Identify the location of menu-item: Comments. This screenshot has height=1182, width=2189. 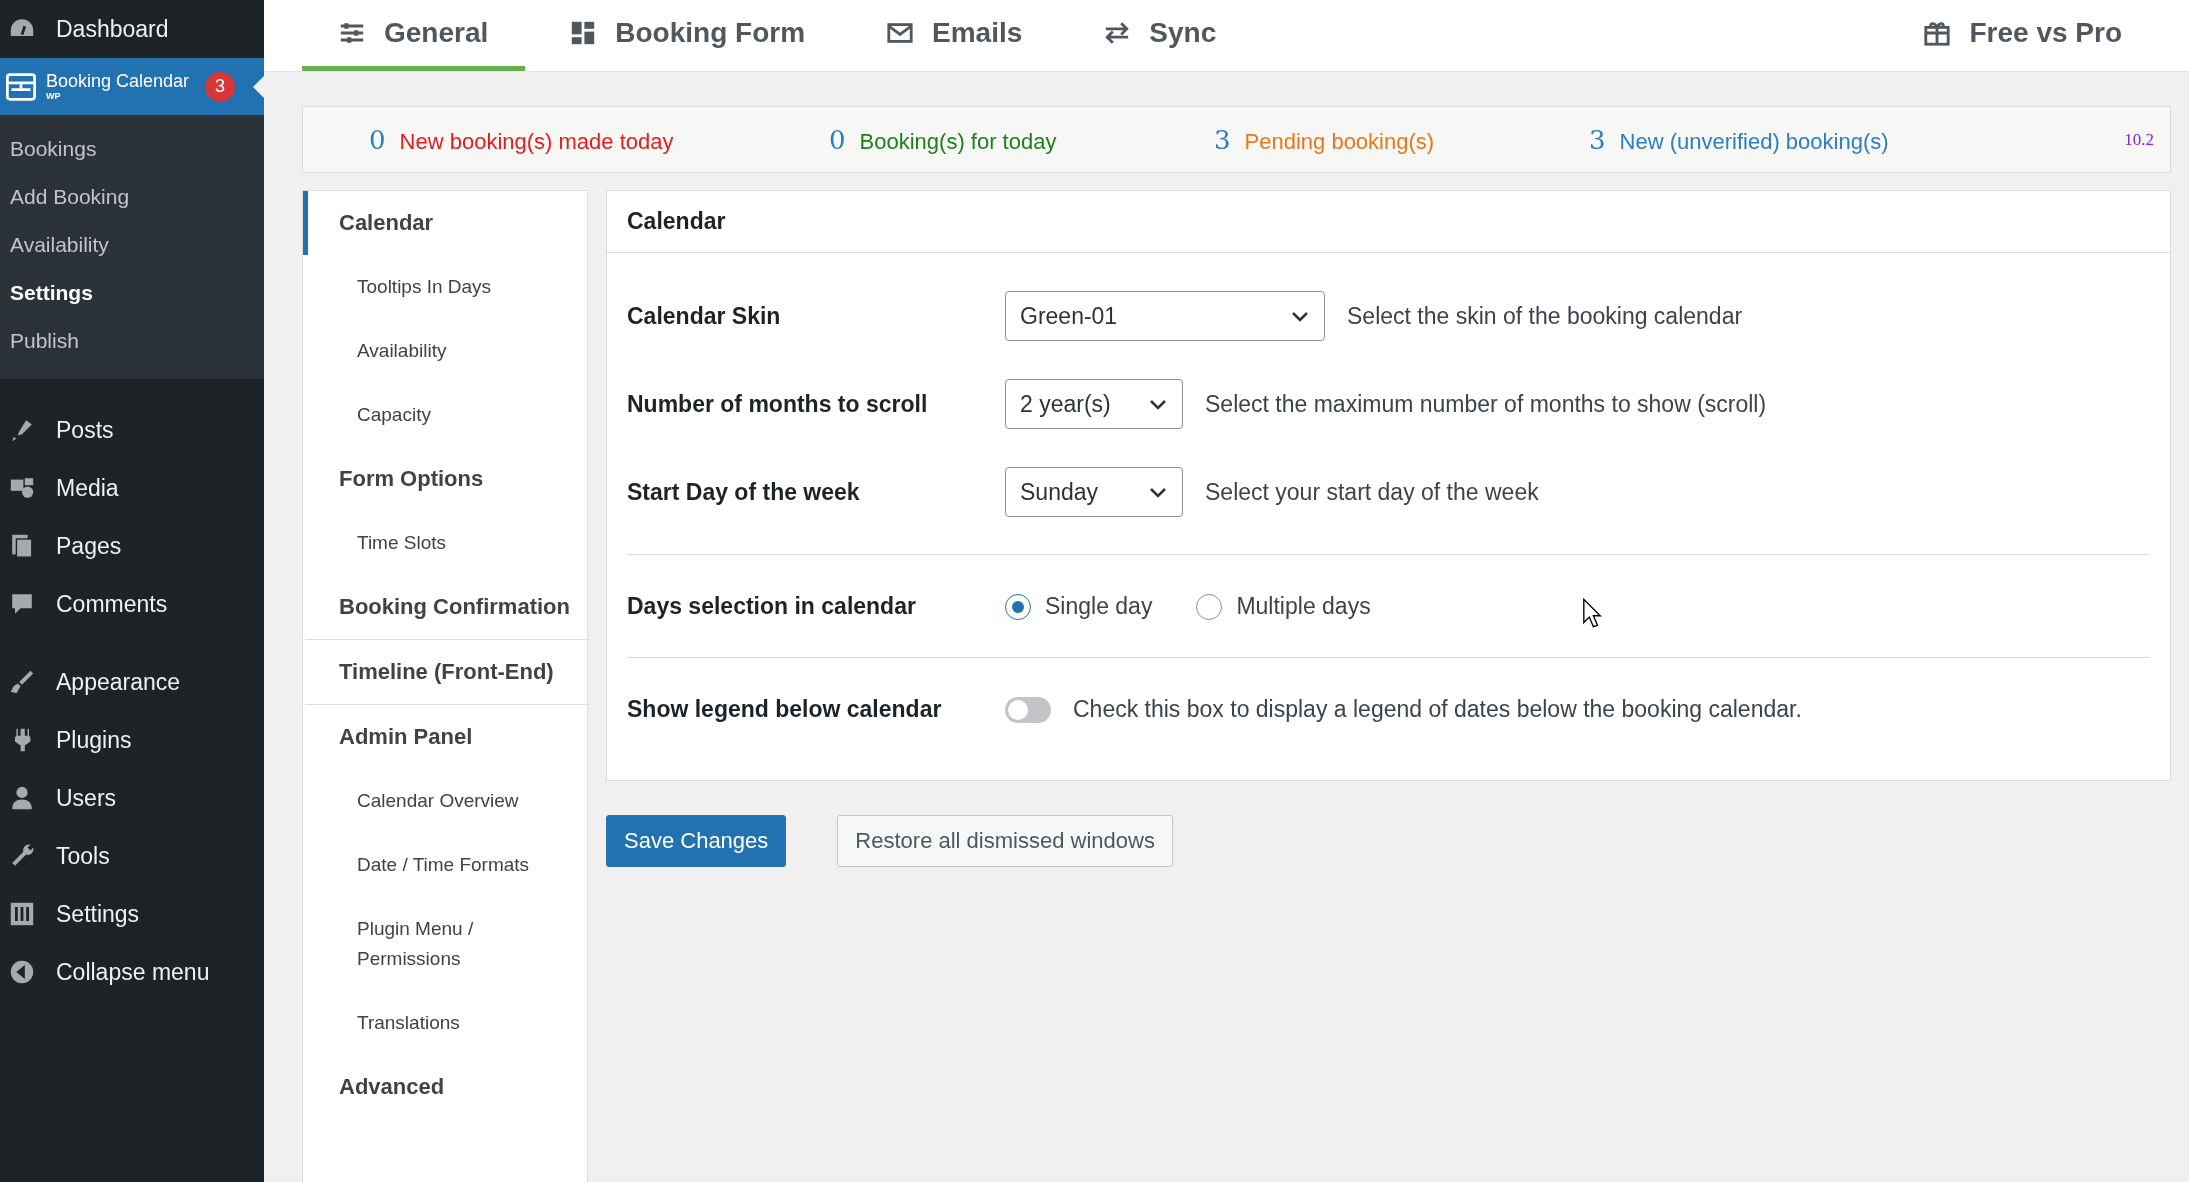
(132, 604).